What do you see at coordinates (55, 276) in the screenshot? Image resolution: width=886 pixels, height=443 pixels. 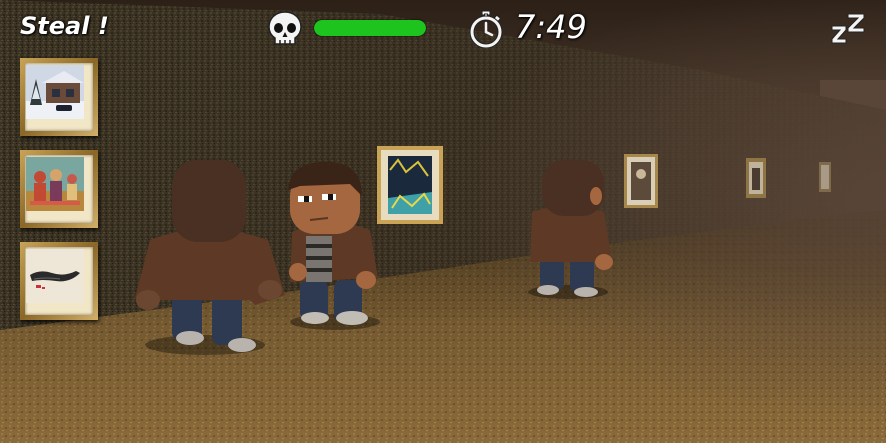 I see `sketch-painting-icon` at bounding box center [55, 276].